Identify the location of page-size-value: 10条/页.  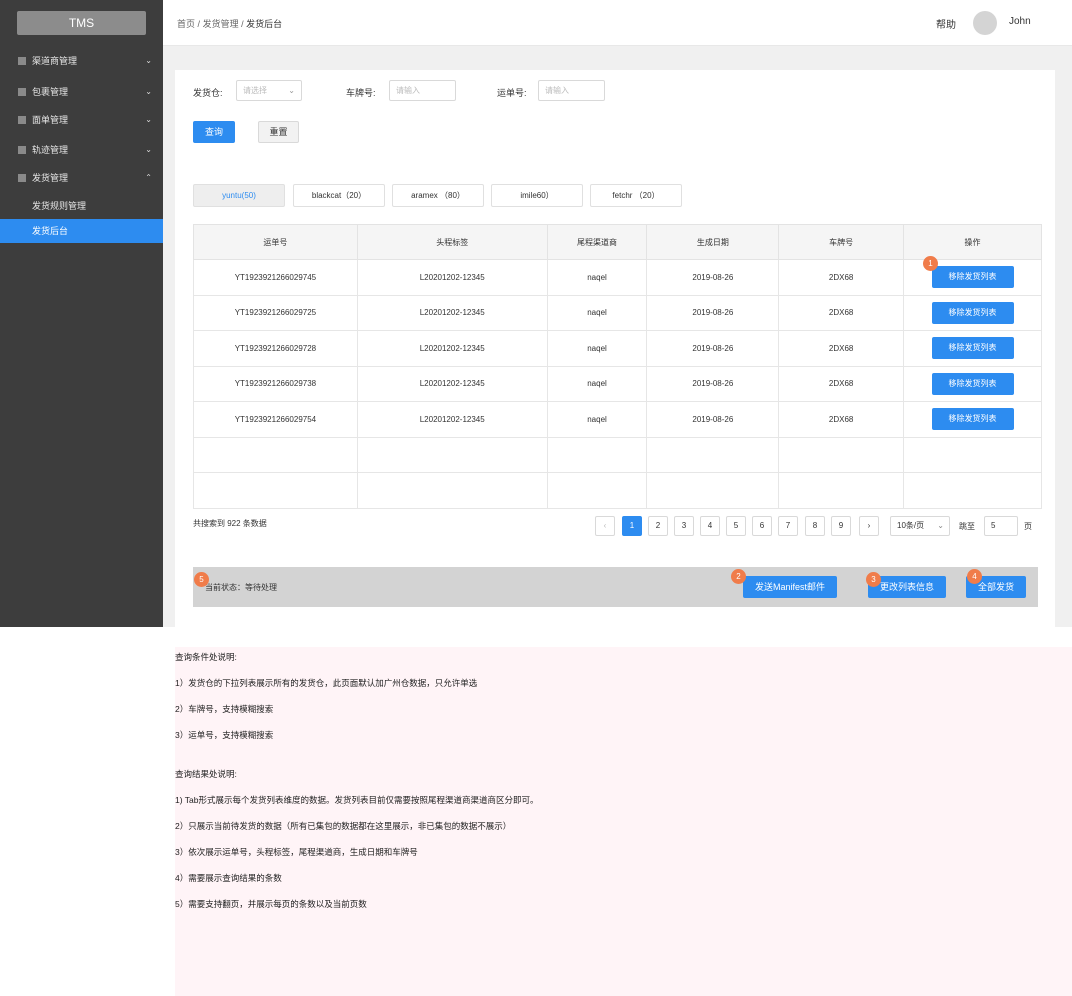
(911, 525).